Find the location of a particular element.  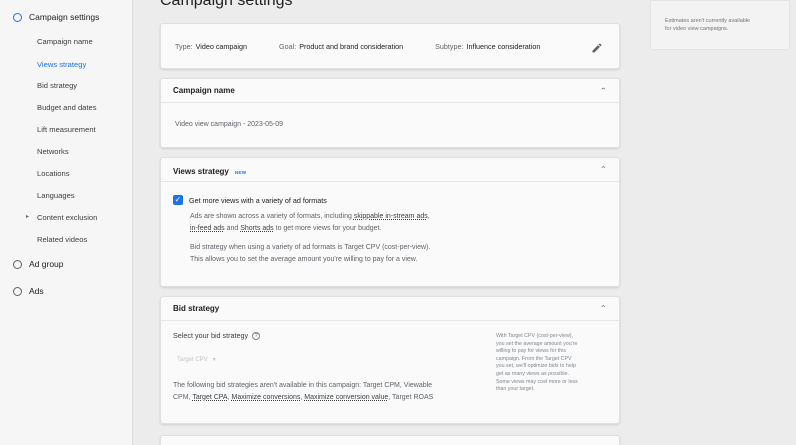

sidebar-campaign-settings: Campaign settings is located at coordinates (56, 17).